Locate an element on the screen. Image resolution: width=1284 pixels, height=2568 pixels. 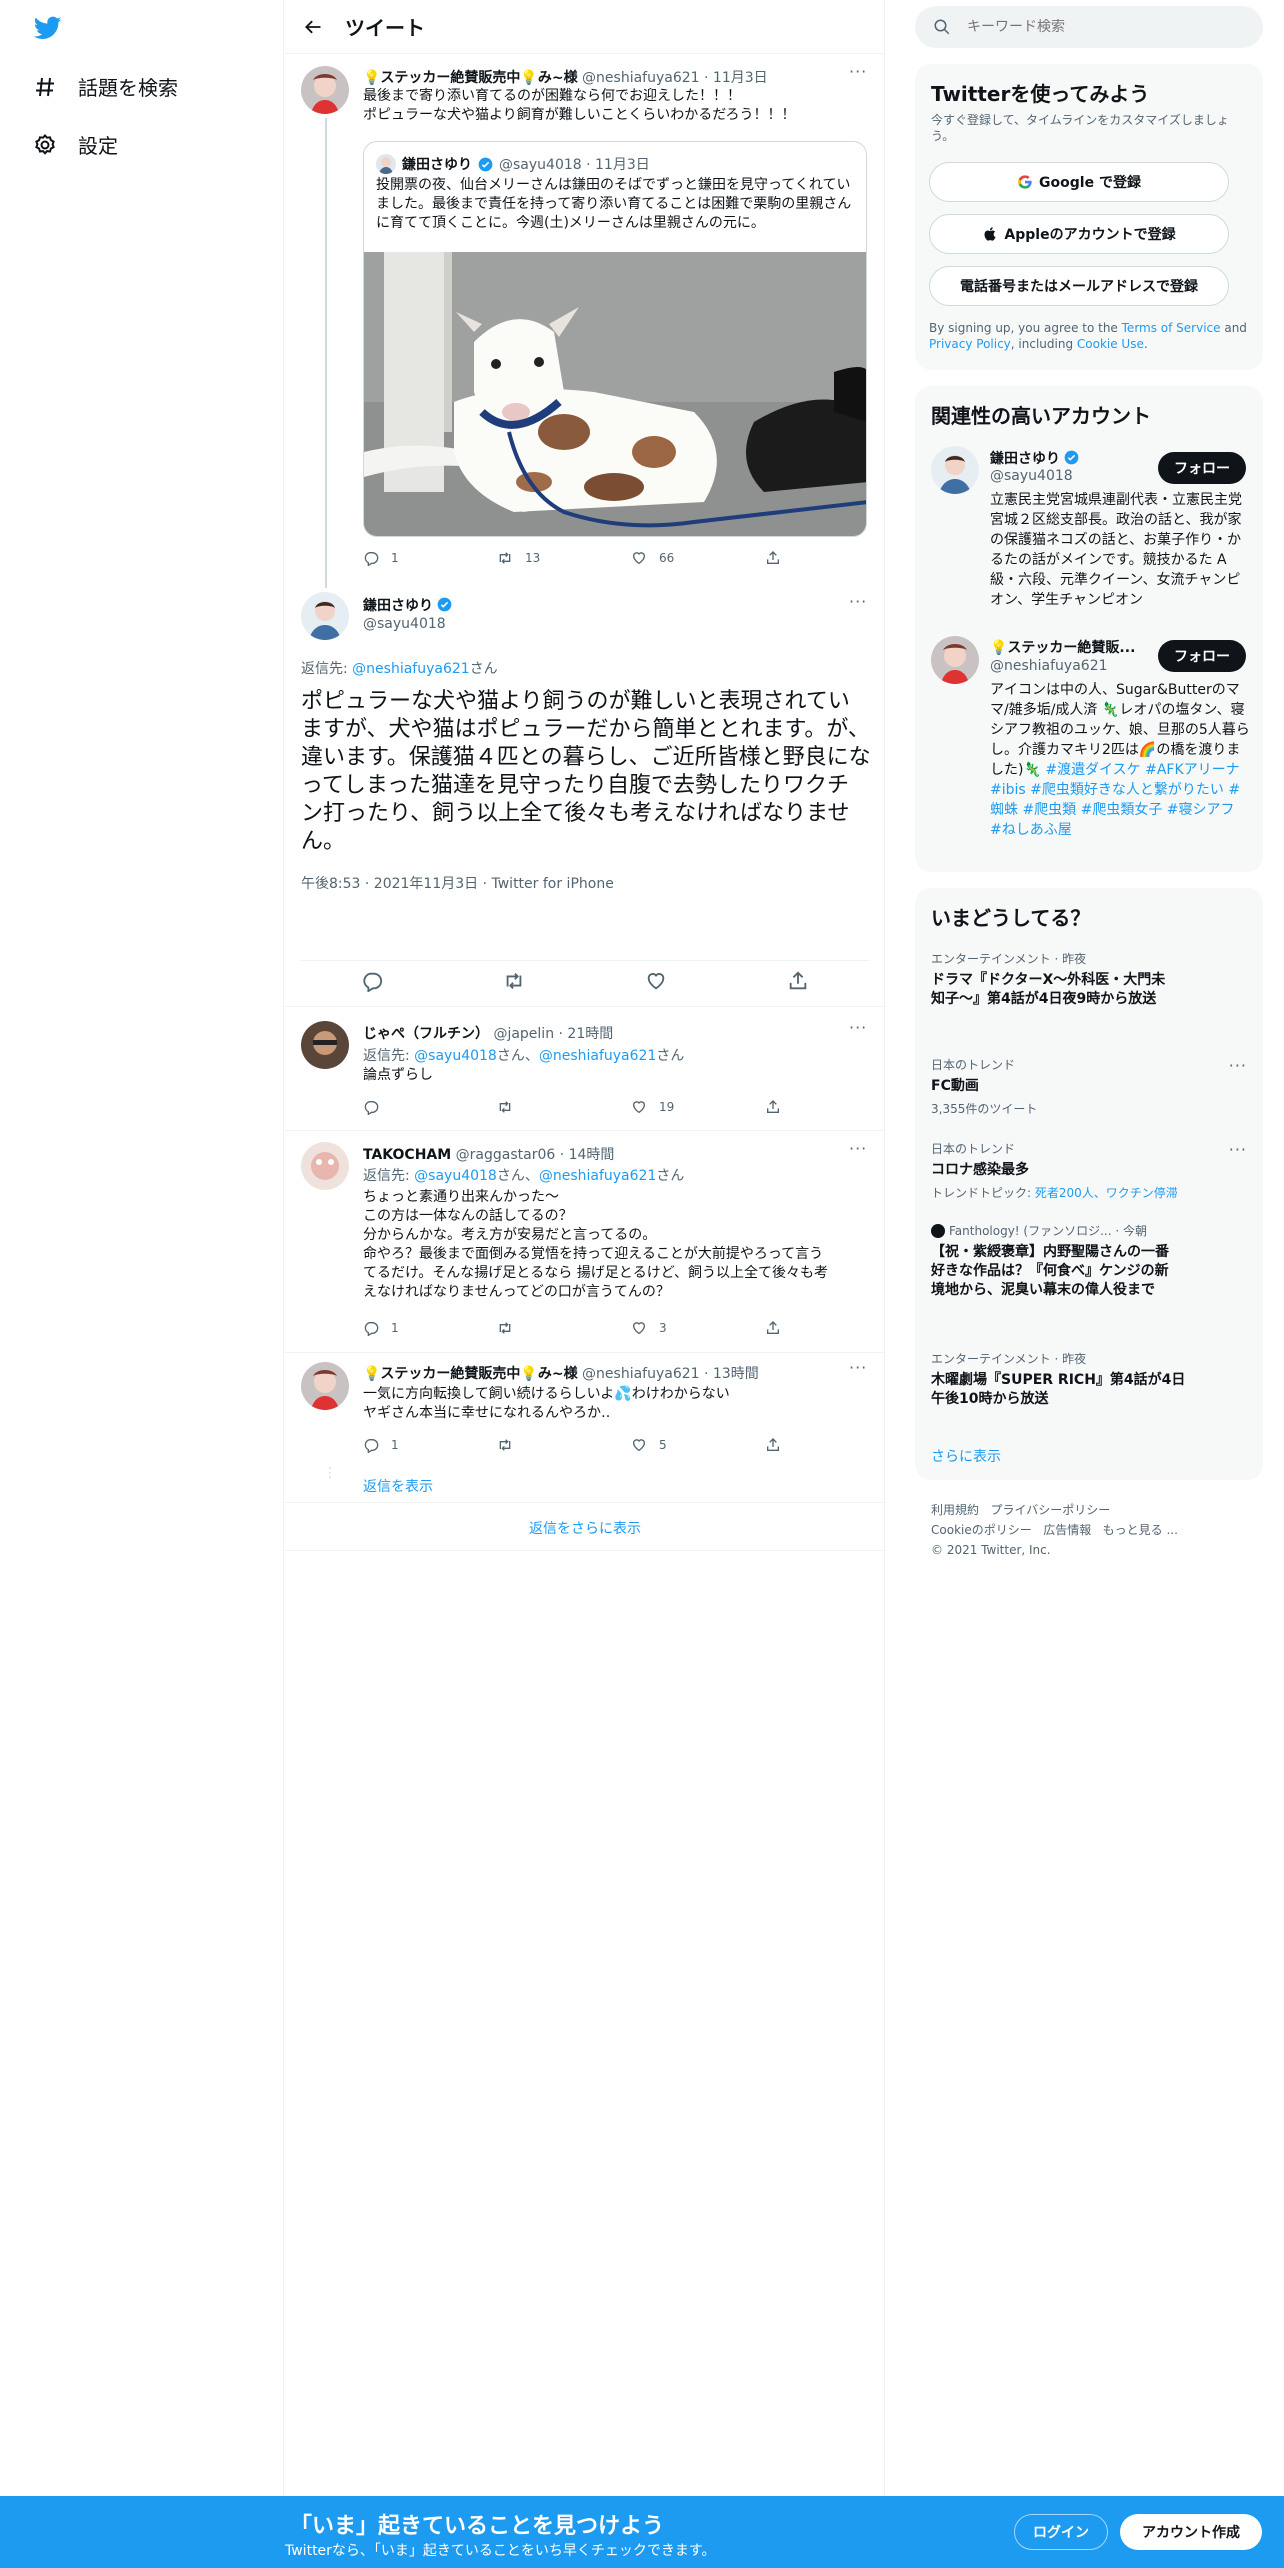
quoted-author-name: 鎌田さゆり is located at coordinates (437, 165).